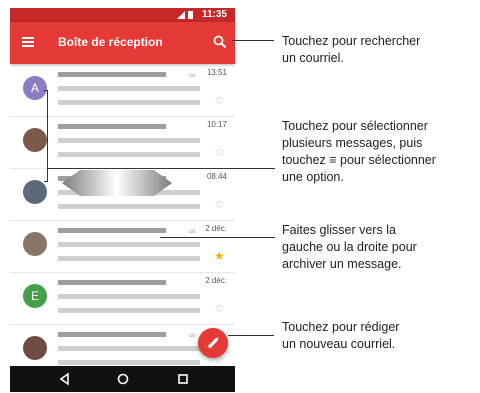 This screenshot has height=393, width=480. I want to click on app-bar: Boîte de réception, so click(122, 43).